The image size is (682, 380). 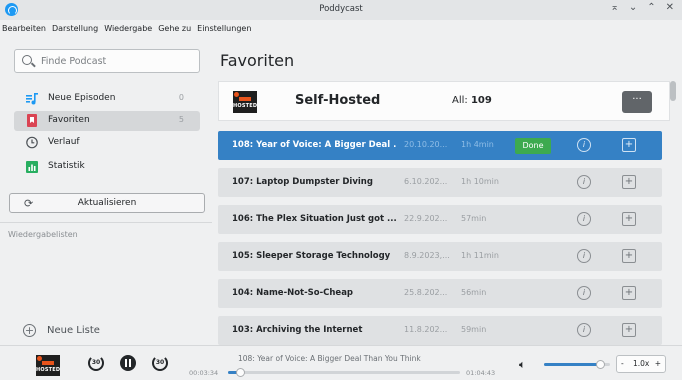 I want to click on playlists-heading: Wiedergabelisten, so click(x=43, y=234).